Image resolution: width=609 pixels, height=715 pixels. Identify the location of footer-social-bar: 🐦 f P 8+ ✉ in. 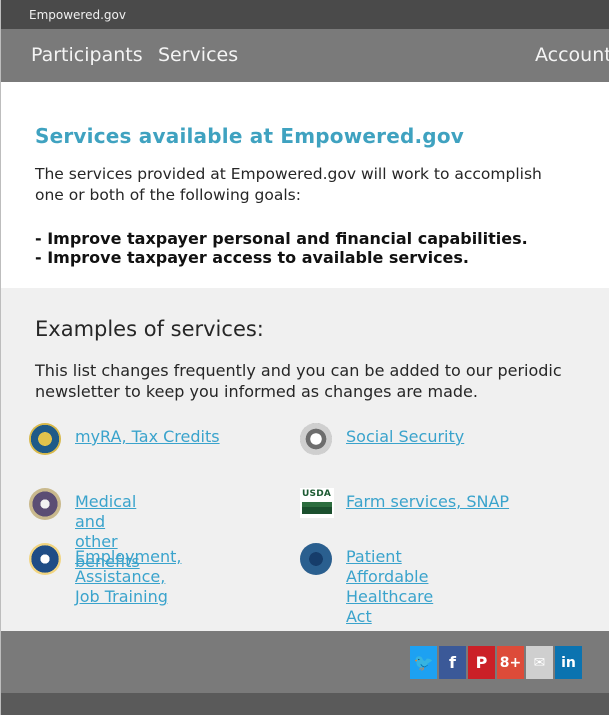
(305, 662).